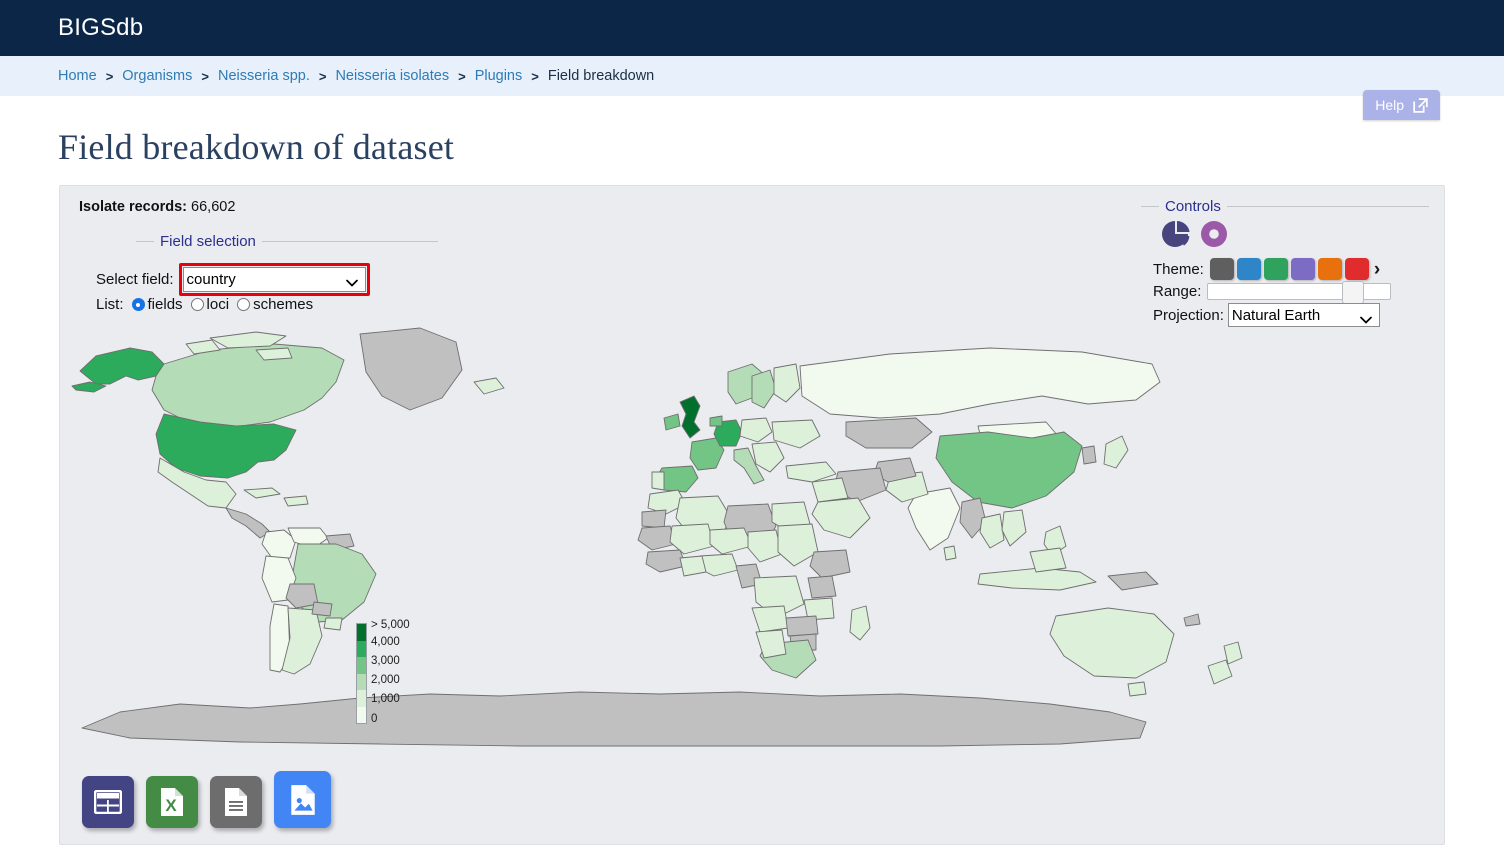 This screenshot has width=1504, height=851. I want to click on external-link-icon, so click(1420, 105).